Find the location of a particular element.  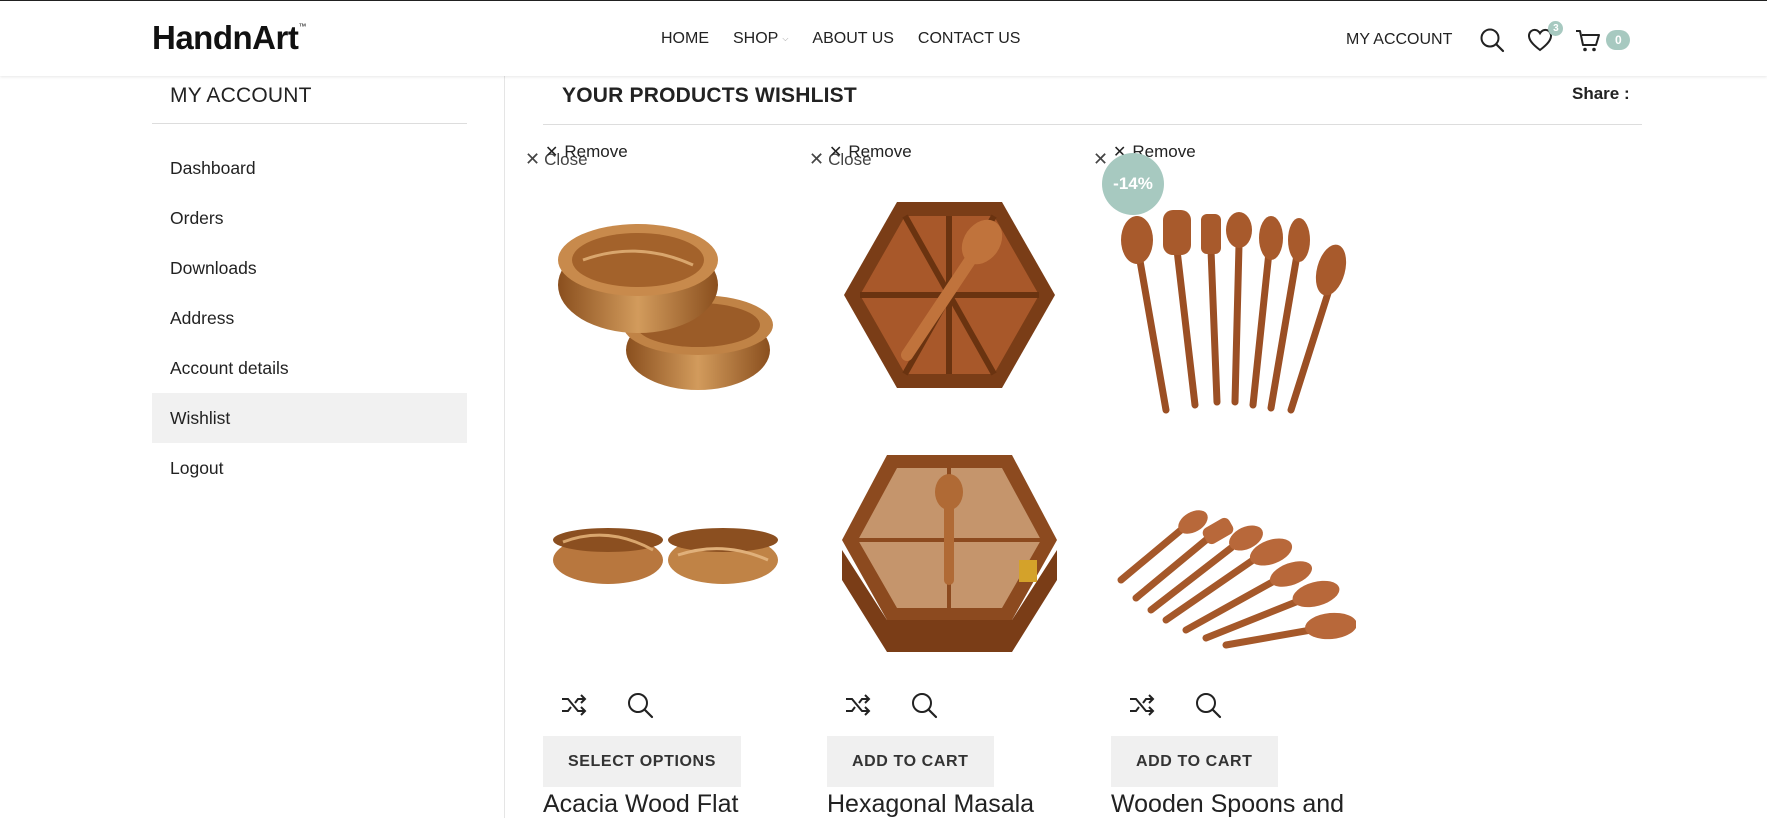

sidebar-item-address: Address is located at coordinates (309, 318).